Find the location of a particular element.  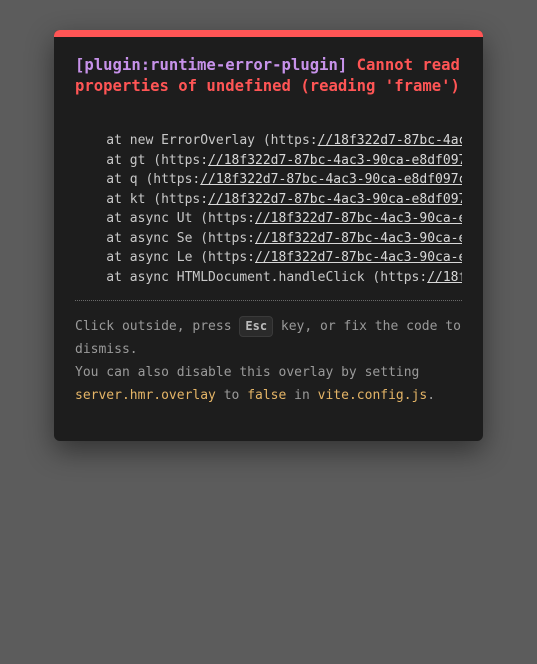

stack-frame-location: at q (https: is located at coordinates (138, 179).